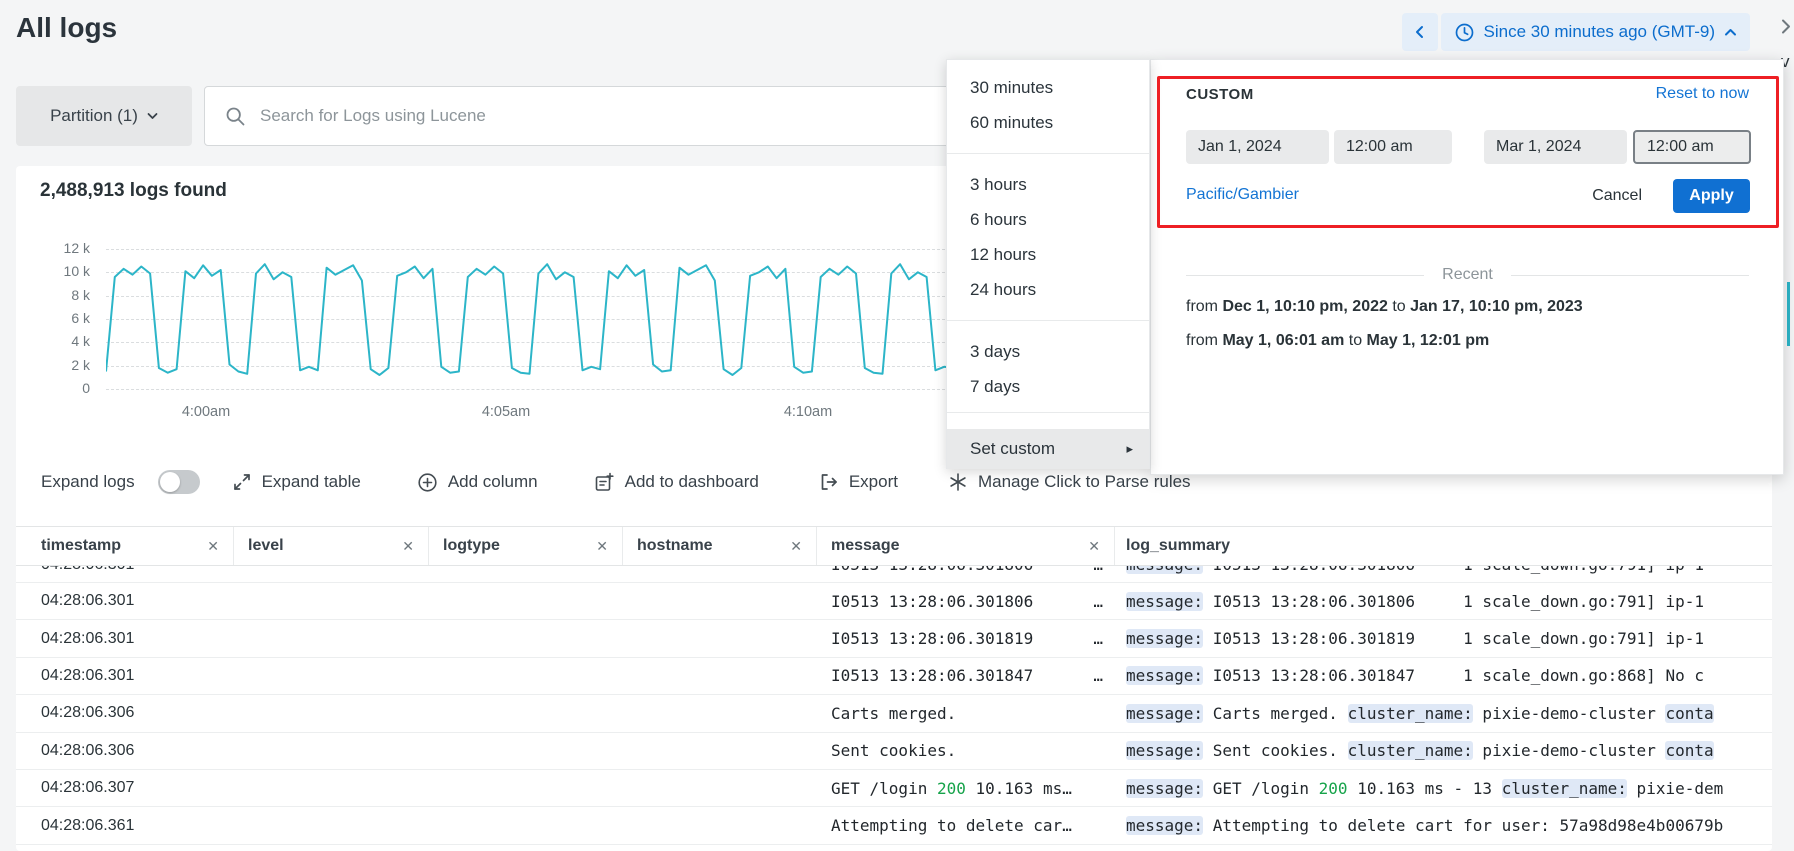 The width and height of the screenshot is (1794, 851). I want to click on cancel-button: Cancel, so click(1617, 196).